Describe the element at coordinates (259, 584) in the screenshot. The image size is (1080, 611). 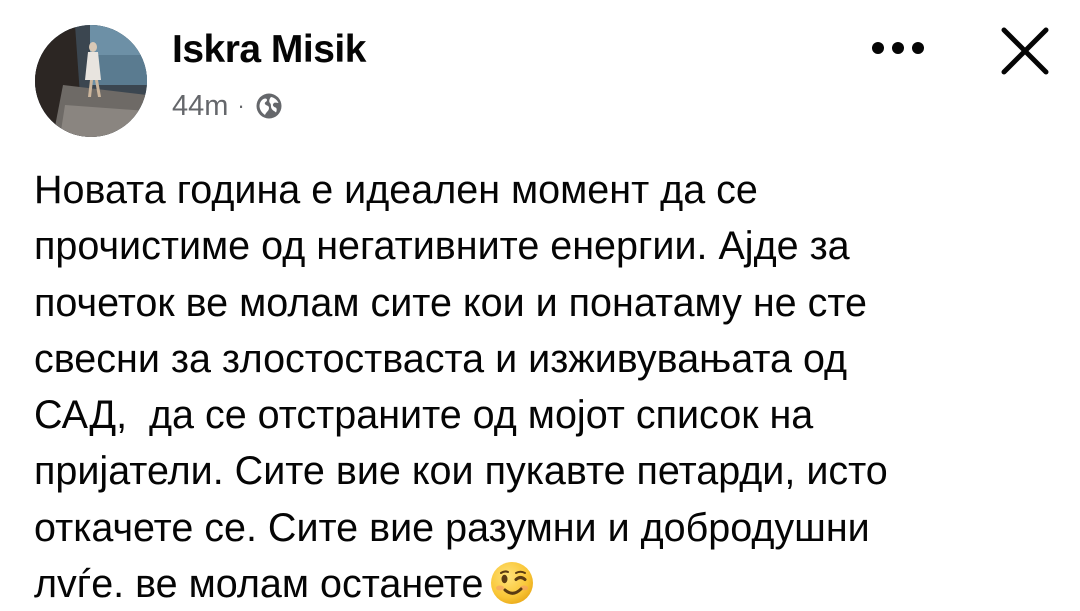
I see `post-text-line: лvѓе. ве молам останете` at that location.